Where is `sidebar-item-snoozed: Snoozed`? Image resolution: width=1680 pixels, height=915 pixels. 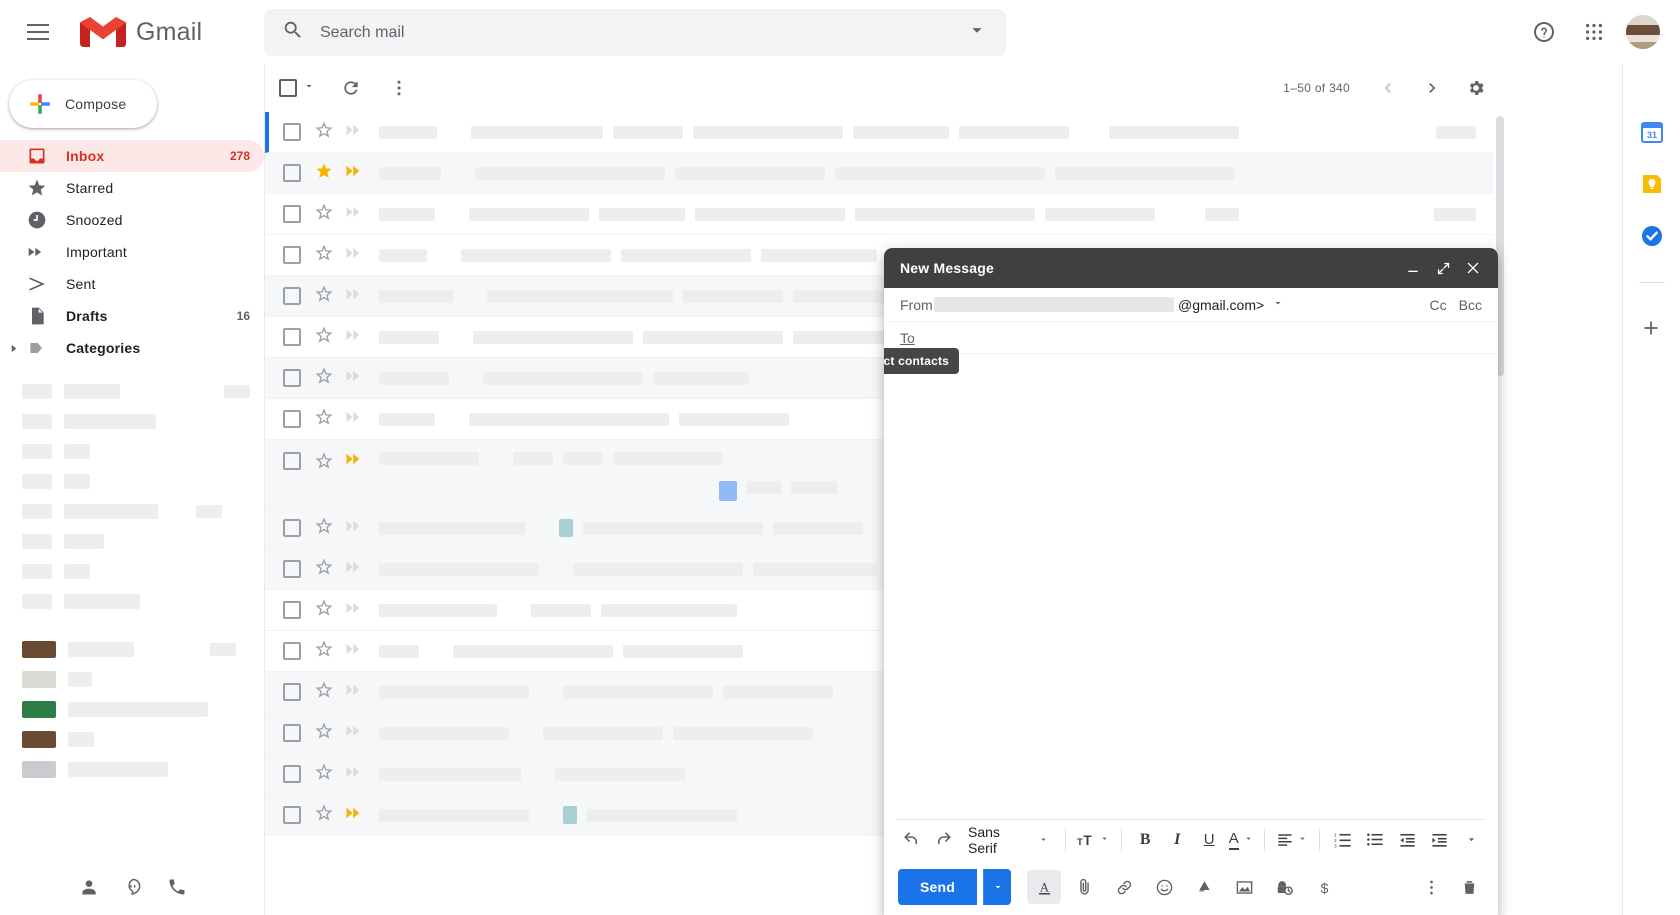 sidebar-item-snoozed: Snoozed is located at coordinates (132, 220).